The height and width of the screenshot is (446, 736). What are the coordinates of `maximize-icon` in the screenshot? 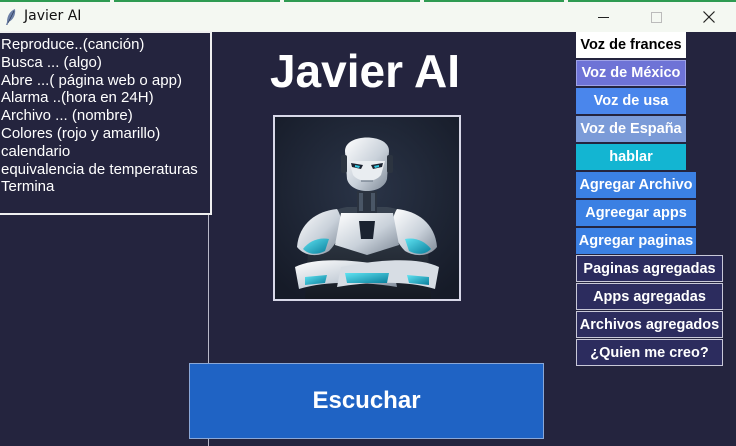 It's located at (656, 17).